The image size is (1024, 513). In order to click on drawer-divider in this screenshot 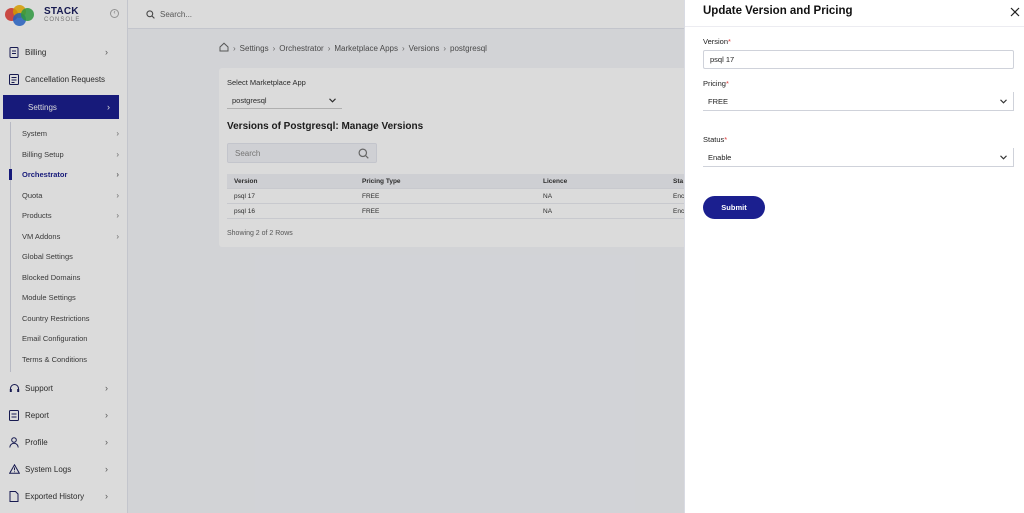, I will do `click(854, 26)`.